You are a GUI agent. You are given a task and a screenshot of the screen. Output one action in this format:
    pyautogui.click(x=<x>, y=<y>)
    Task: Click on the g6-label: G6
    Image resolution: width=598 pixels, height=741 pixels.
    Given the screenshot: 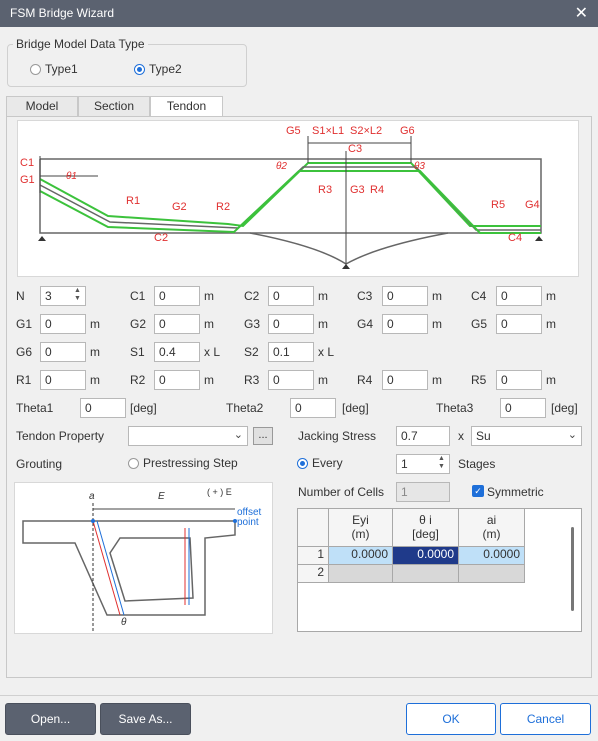 What is the action you would take?
    pyautogui.click(x=24, y=352)
    